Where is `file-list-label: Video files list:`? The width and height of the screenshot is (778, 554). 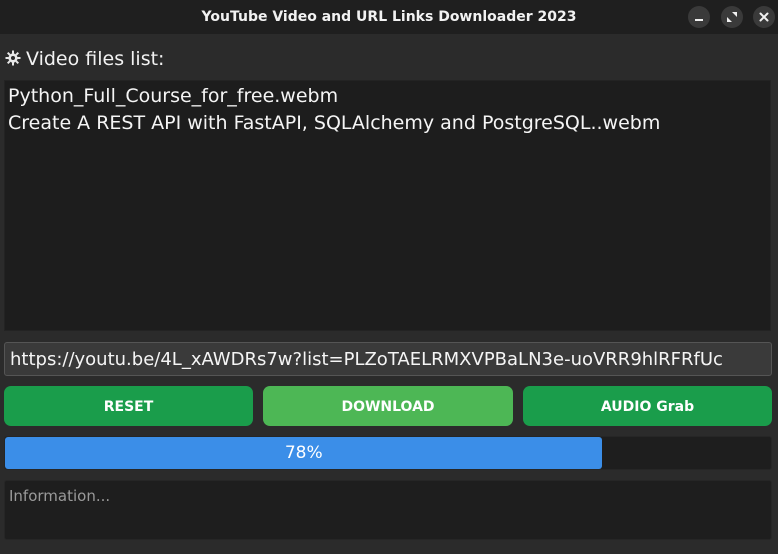
file-list-label: Video files list: is located at coordinates (95, 59).